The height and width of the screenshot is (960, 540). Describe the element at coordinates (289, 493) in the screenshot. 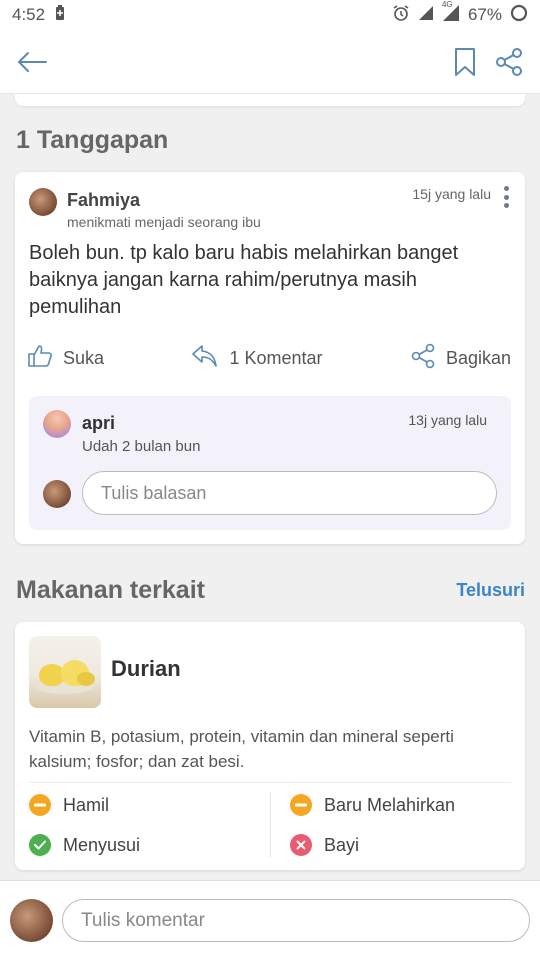

I see `reply-input: Tulis balasan` at that location.